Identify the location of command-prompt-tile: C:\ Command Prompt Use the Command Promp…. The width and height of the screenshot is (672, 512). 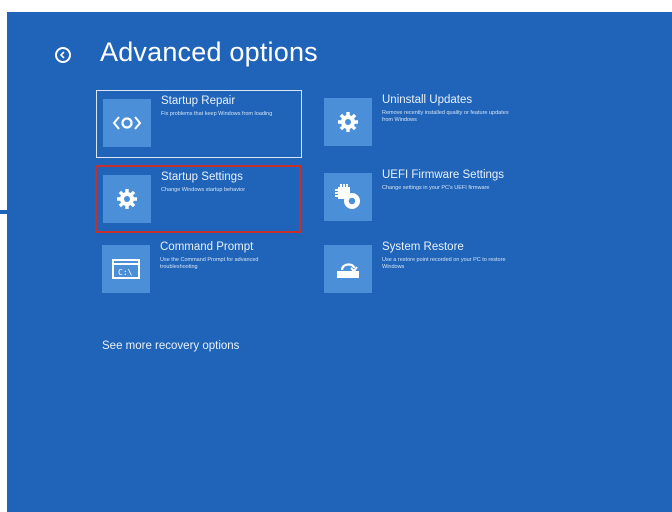
(199, 271).